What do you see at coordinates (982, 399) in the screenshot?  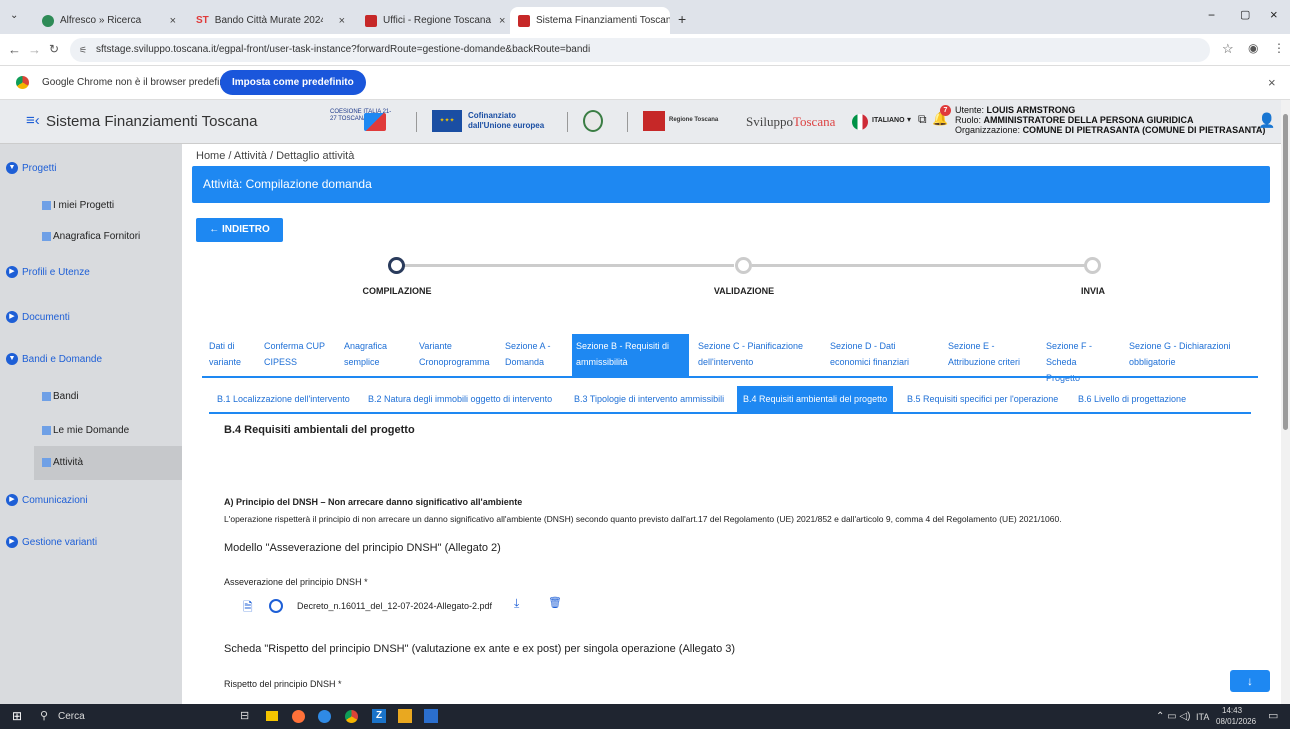 I see `subtab-b5: B.5 Requisiti specifici per l'operazione` at bounding box center [982, 399].